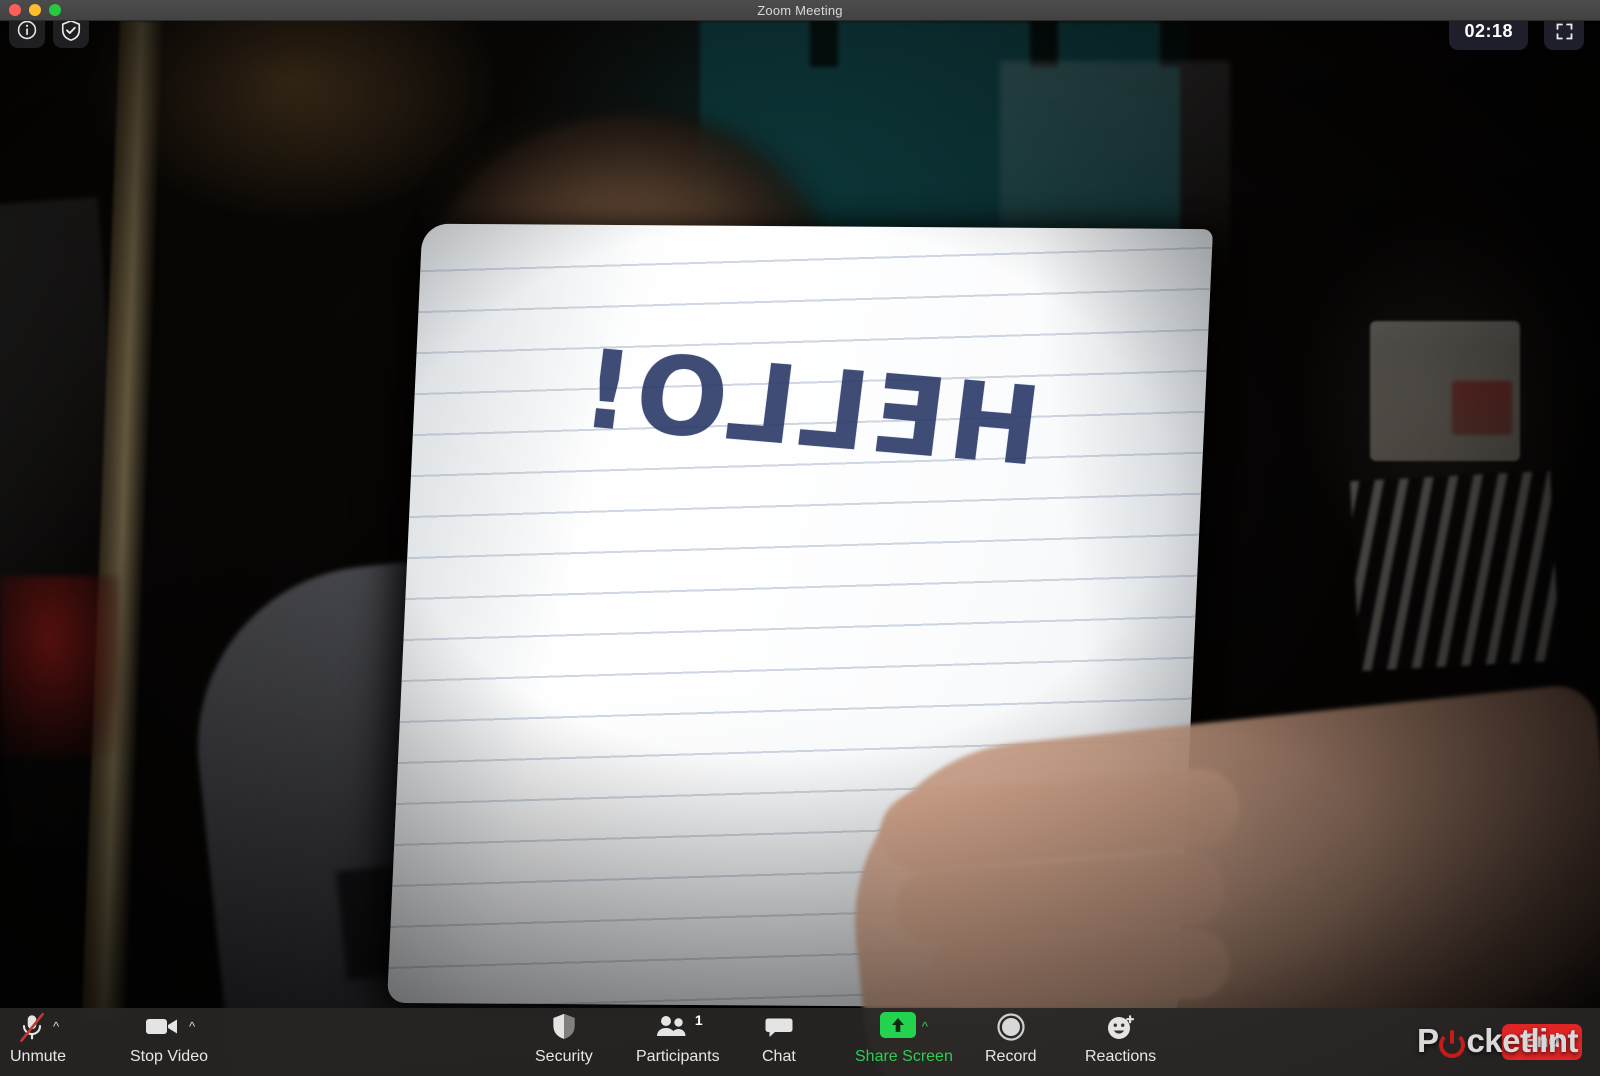 This screenshot has width=1600, height=1076. What do you see at coordinates (32, 1027) in the screenshot?
I see `microphone-muted-icon` at bounding box center [32, 1027].